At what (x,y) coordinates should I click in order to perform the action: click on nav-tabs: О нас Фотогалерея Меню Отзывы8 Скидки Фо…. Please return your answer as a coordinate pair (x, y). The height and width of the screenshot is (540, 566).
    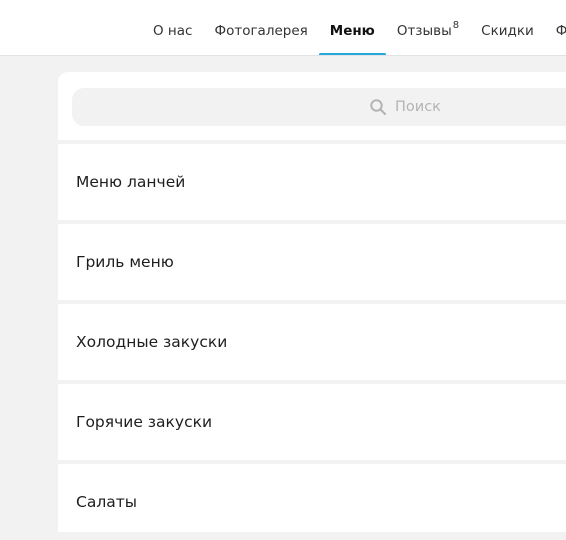
    Looking at the image, I should click on (354, 27).